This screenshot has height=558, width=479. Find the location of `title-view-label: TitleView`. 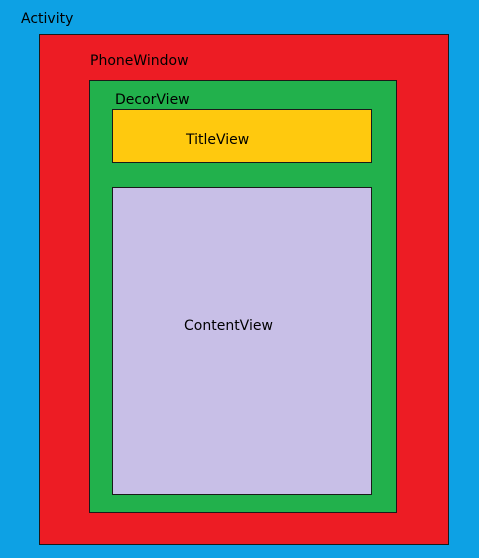

title-view-label: TitleView is located at coordinates (218, 140).